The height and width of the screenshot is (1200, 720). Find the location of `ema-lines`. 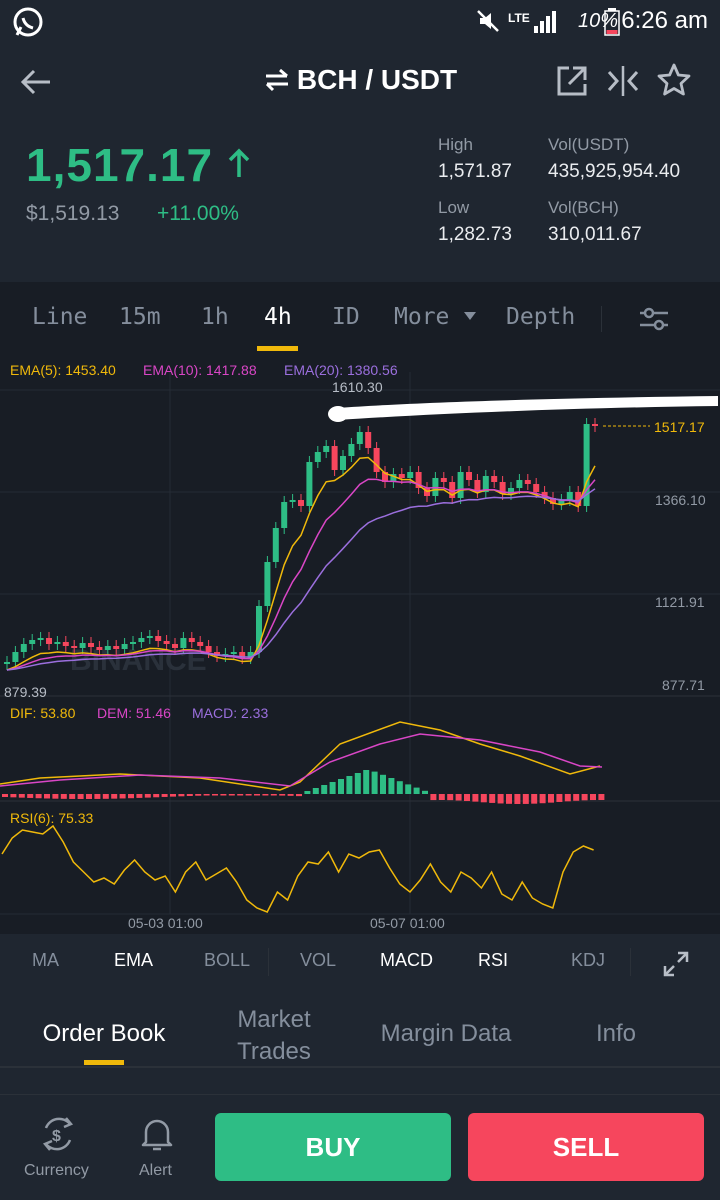

ema-lines is located at coordinates (301, 563).